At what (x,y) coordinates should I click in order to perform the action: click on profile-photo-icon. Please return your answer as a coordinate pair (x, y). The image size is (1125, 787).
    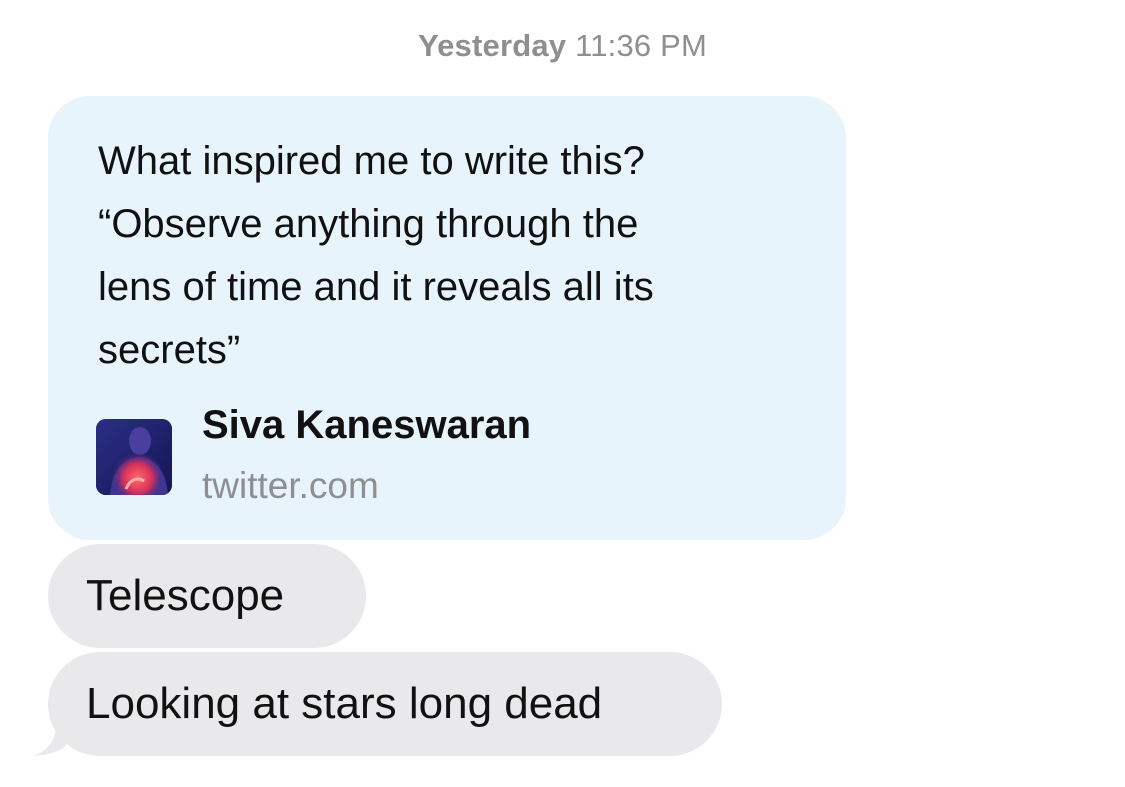
    Looking at the image, I should click on (134, 457).